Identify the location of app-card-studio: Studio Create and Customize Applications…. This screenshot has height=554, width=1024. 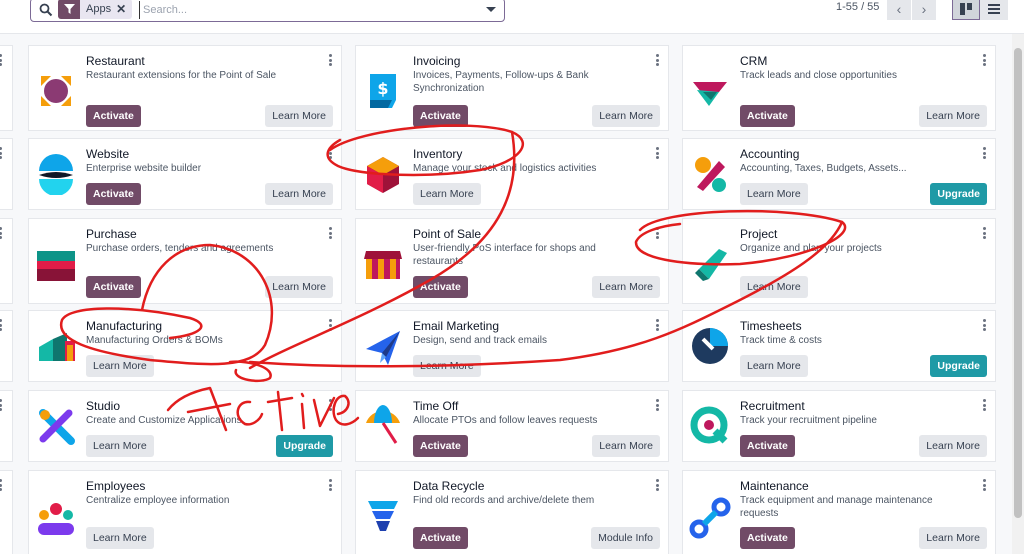
(185, 426).